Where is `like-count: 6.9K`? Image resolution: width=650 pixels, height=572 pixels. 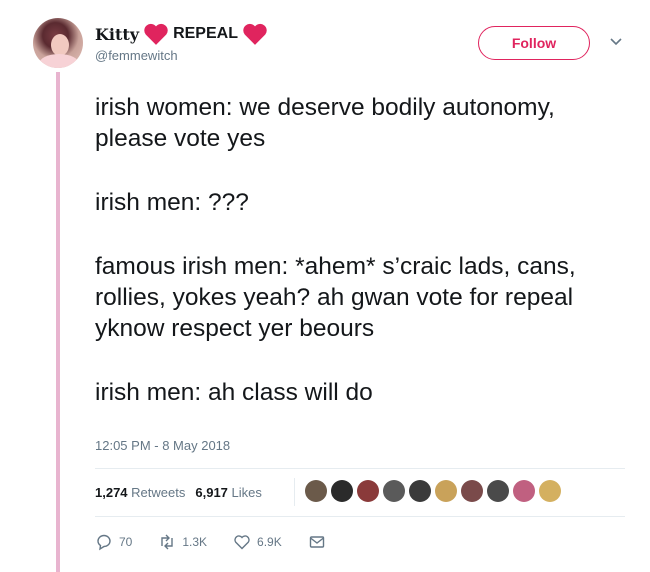 like-count: 6.9K is located at coordinates (269, 542).